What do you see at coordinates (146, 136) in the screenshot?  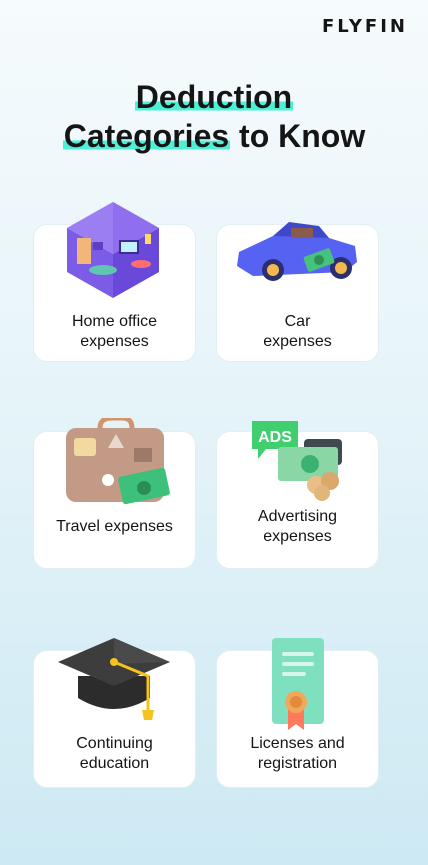 I see `title-highlight: Categories` at bounding box center [146, 136].